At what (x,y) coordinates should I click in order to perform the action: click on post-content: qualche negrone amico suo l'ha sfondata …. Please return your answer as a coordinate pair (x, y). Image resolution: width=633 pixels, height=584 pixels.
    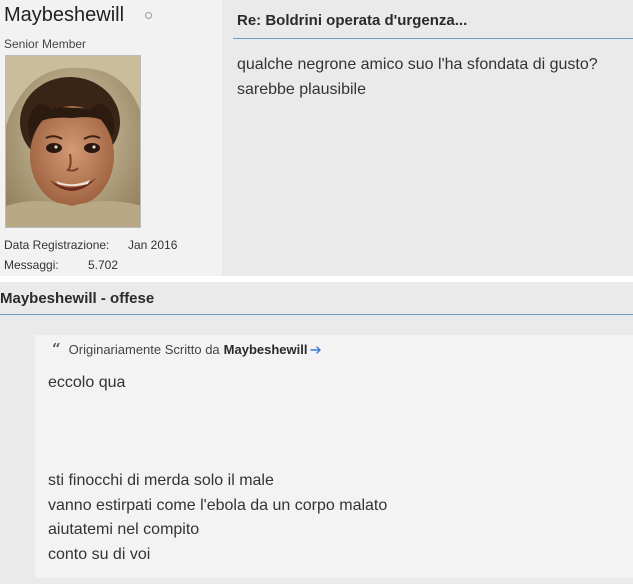
    Looking at the image, I should click on (417, 77).